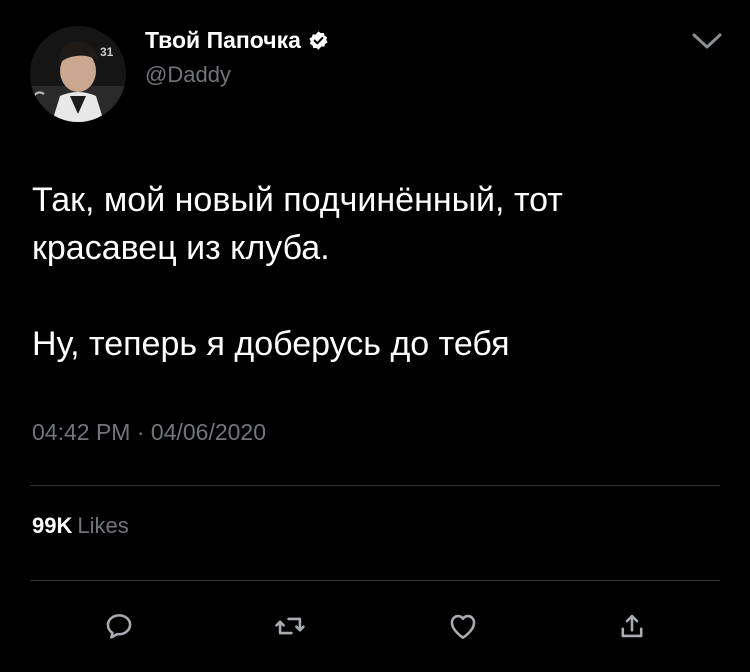 This screenshot has width=750, height=672. I want to click on speech-bubble-icon, so click(119, 626).